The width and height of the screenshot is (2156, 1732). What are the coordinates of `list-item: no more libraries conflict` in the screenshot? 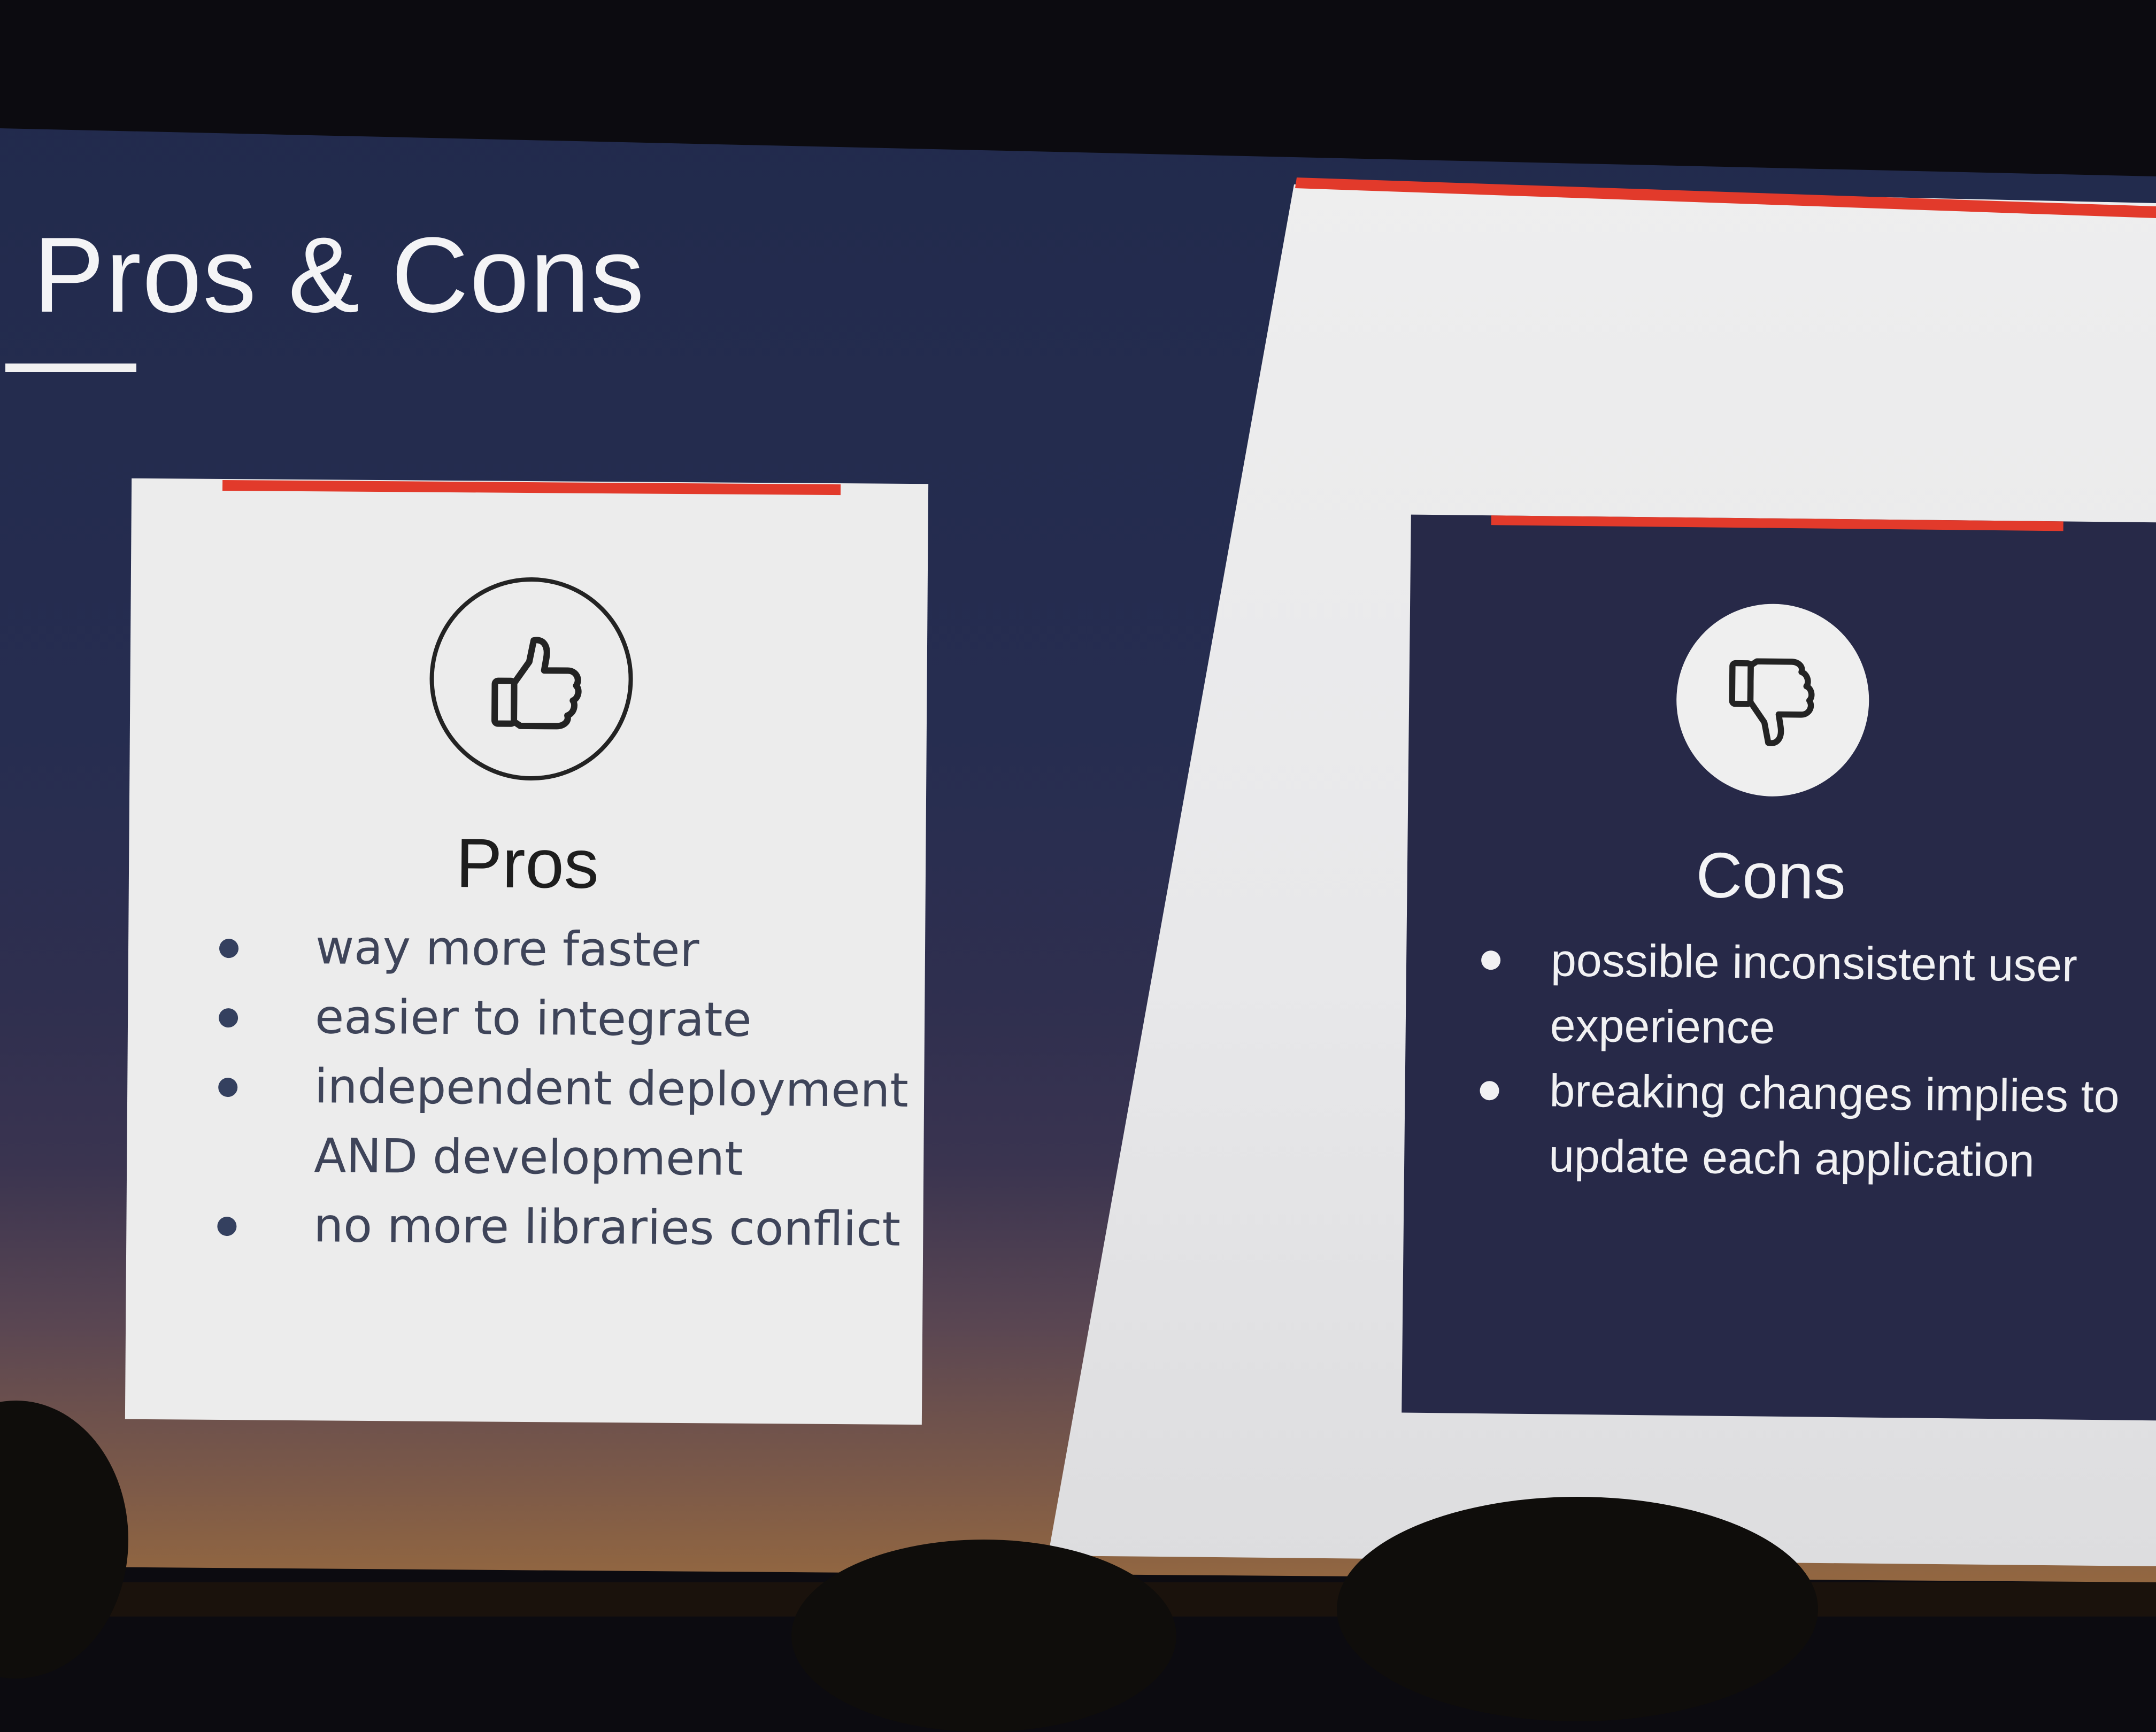 It's located at (543, 1226).